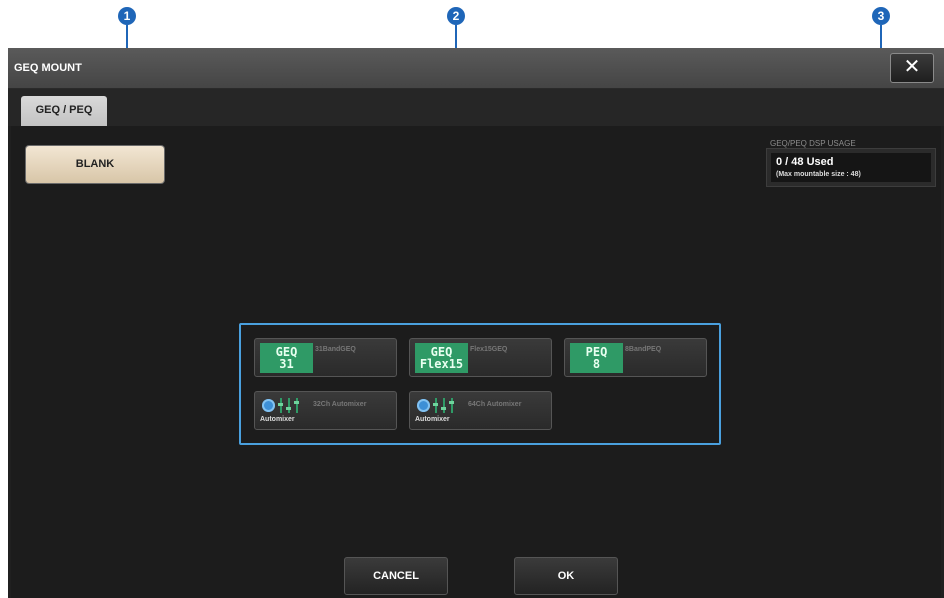 The height and width of the screenshot is (598, 944). I want to click on close-button: ✕, so click(912, 68).